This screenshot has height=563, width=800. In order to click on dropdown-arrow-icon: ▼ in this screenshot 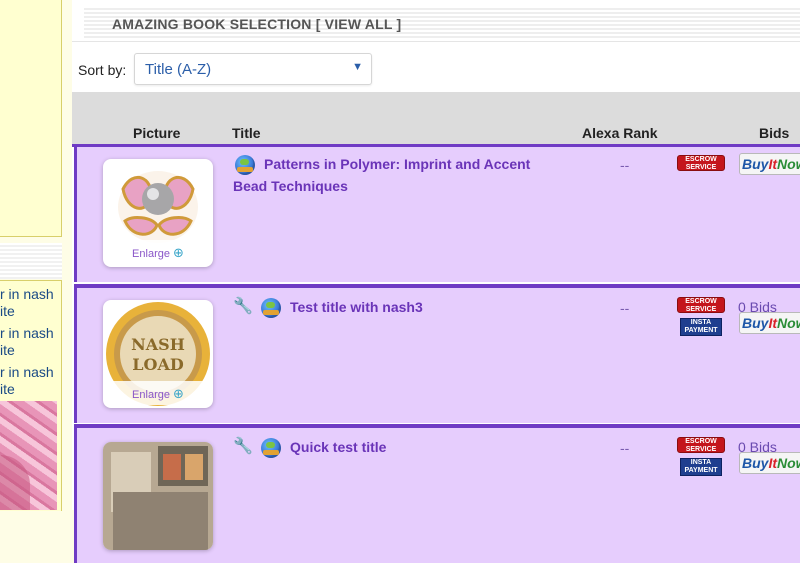, I will do `click(357, 67)`.